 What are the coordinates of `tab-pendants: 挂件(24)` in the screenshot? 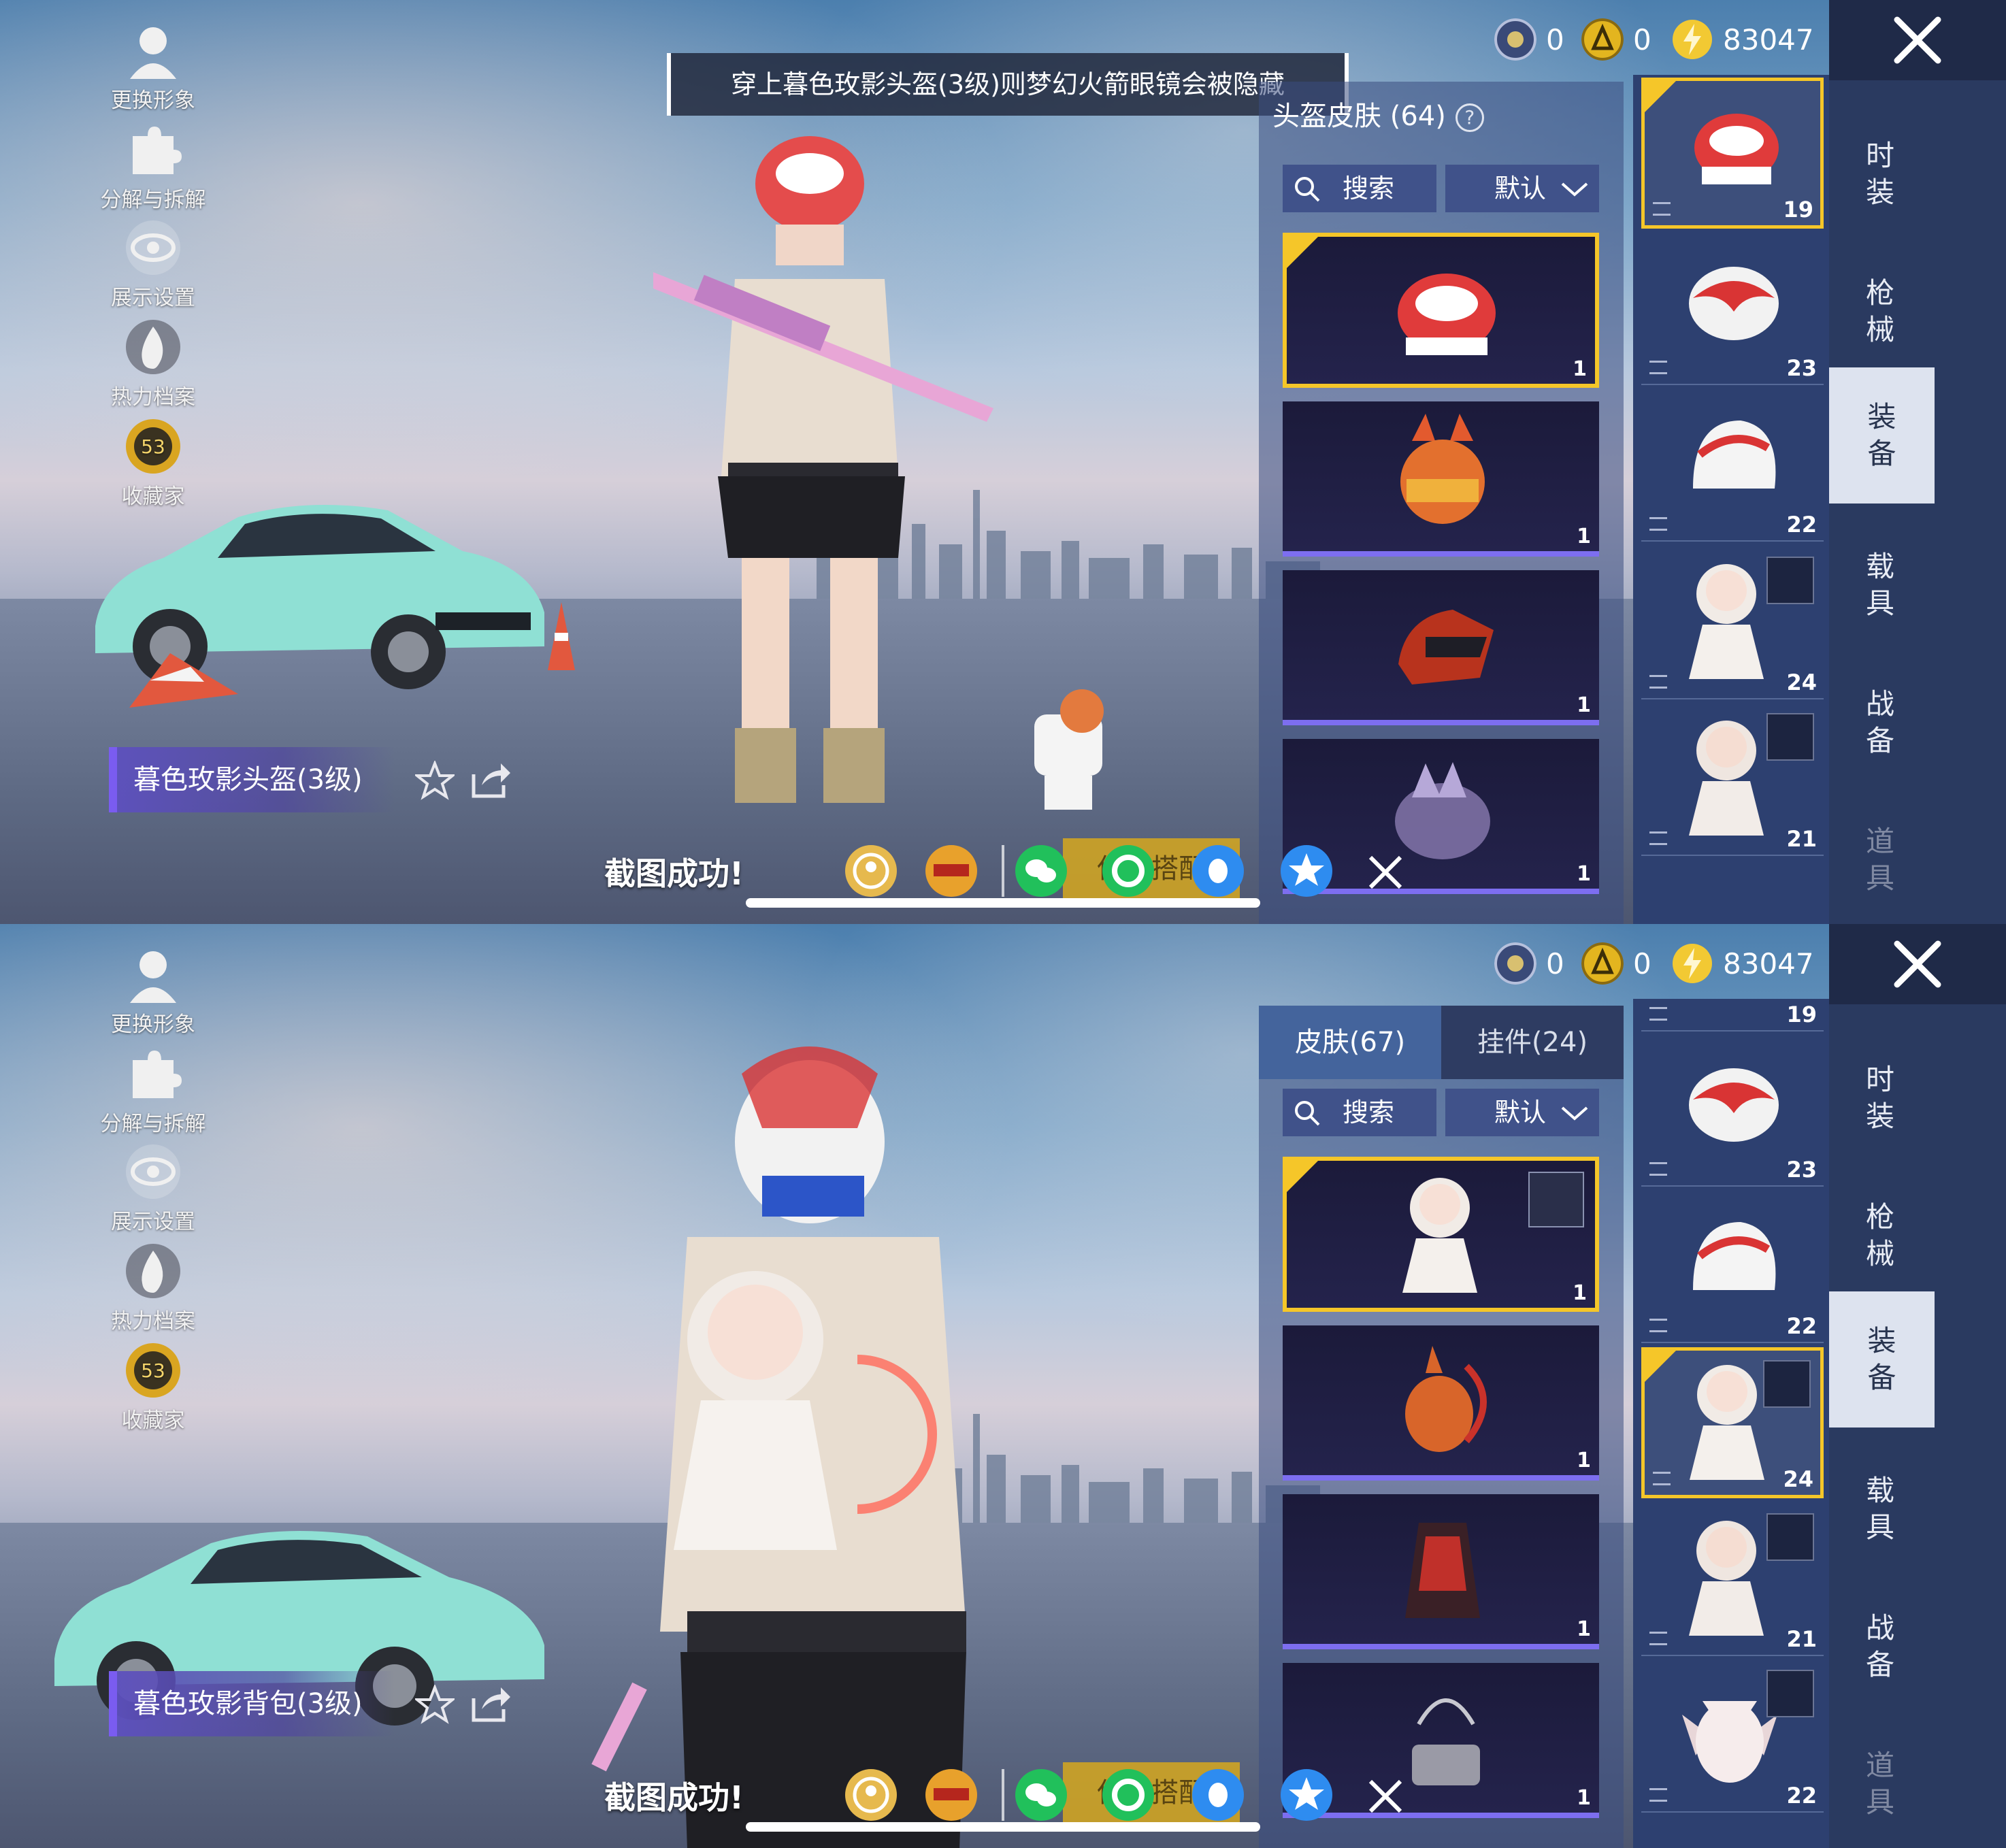 It's located at (1532, 1042).